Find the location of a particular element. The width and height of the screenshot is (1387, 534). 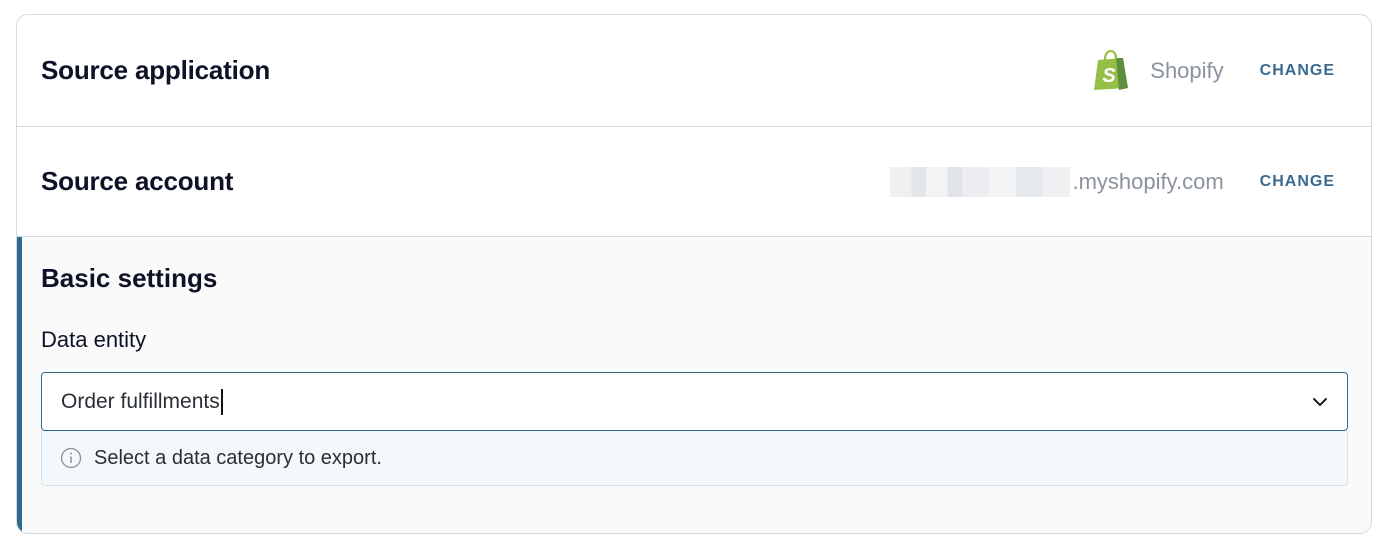

data-entity-label: Data entity is located at coordinates (94, 339).